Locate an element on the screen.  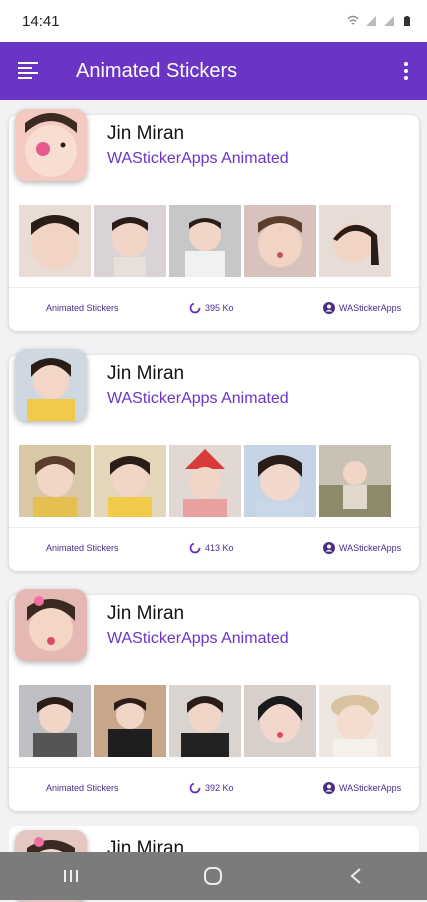
pack-size: 413 Ko is located at coordinates (211, 548).